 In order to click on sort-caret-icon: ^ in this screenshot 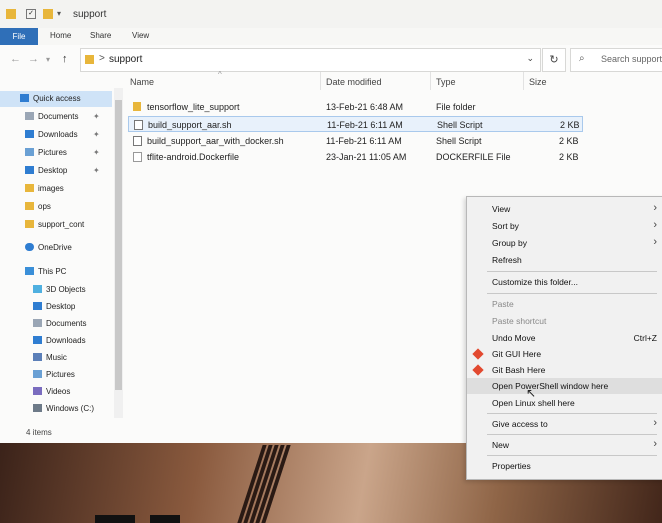, I will do `click(220, 74)`.